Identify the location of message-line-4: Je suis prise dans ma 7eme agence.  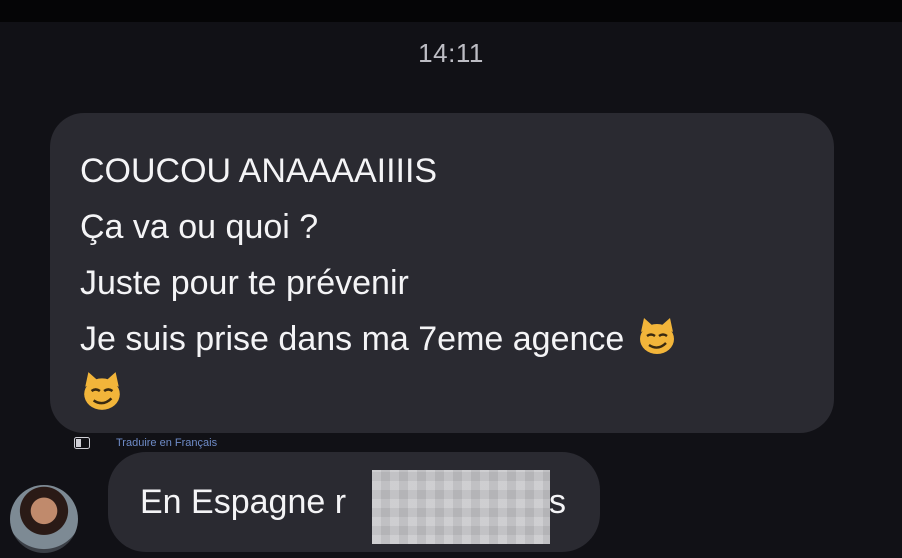
(442, 339).